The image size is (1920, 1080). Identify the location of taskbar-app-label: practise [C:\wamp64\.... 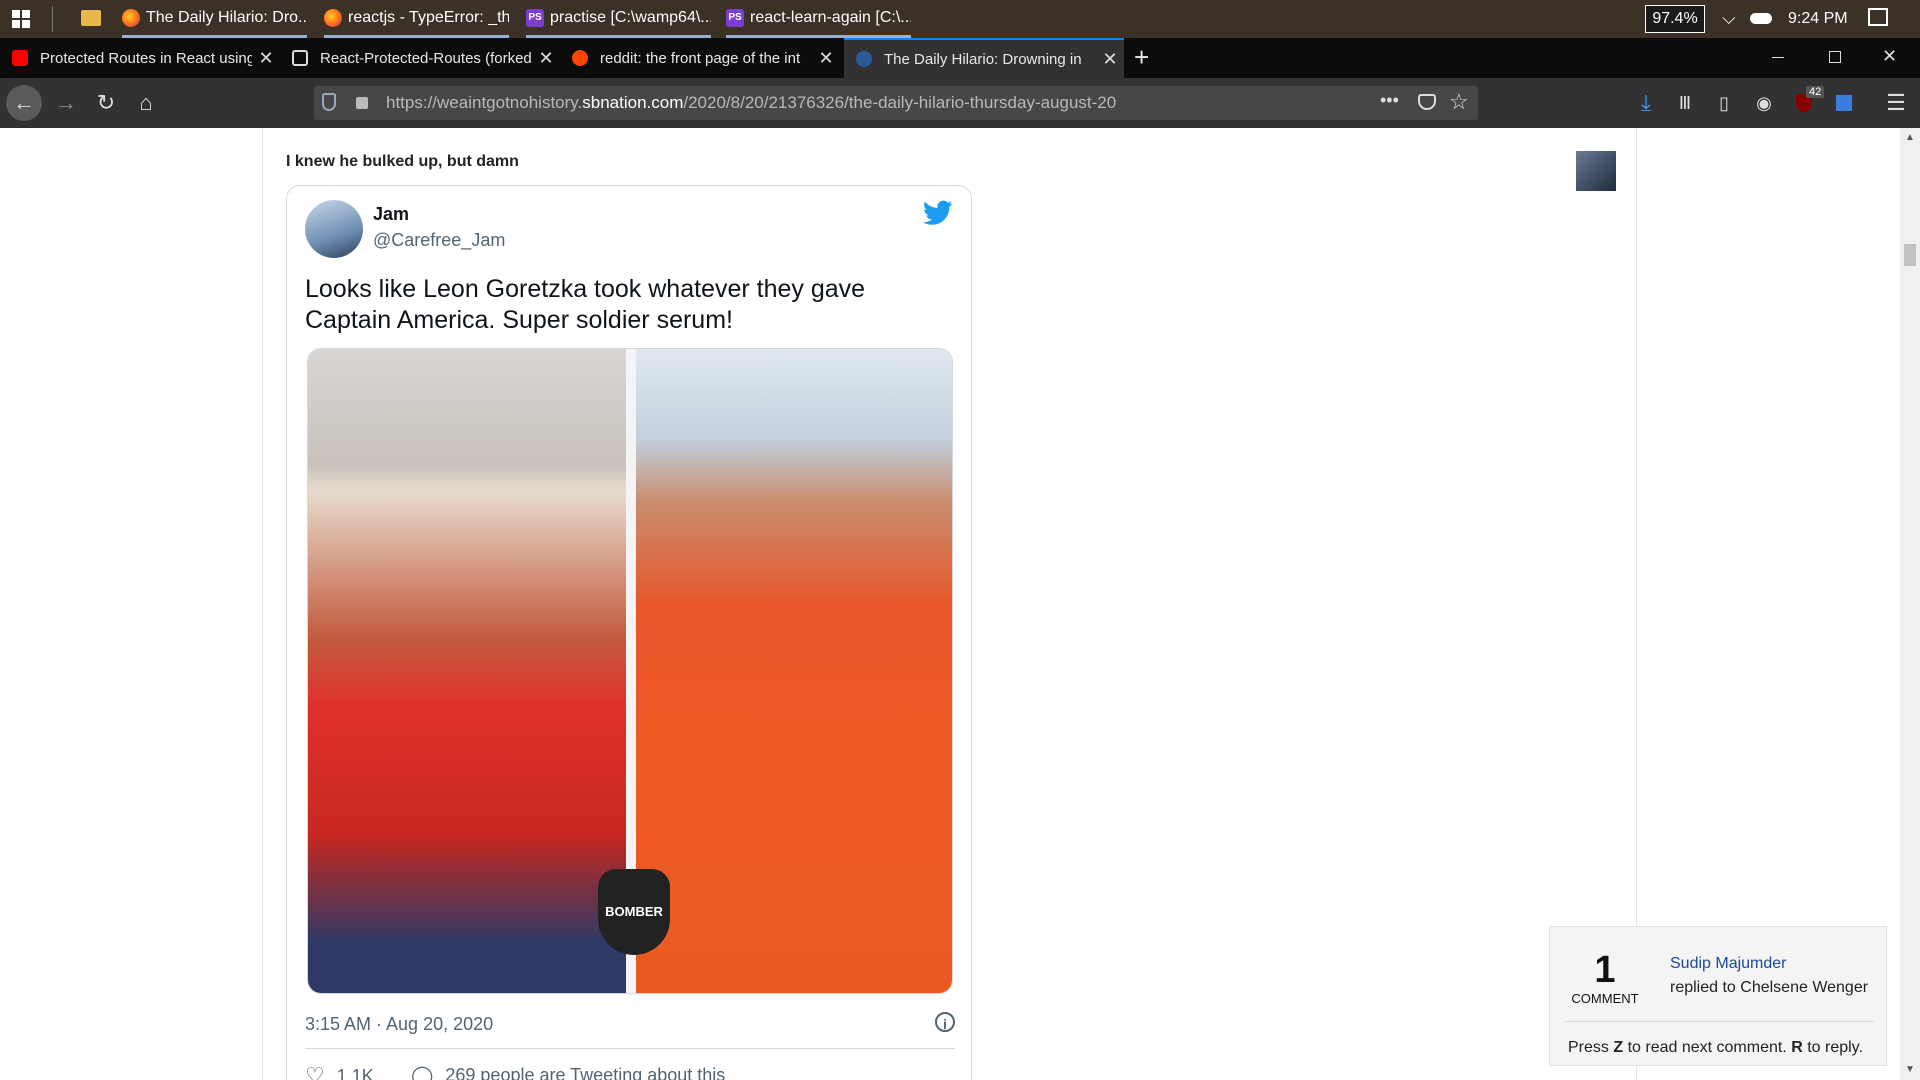
(630, 17).